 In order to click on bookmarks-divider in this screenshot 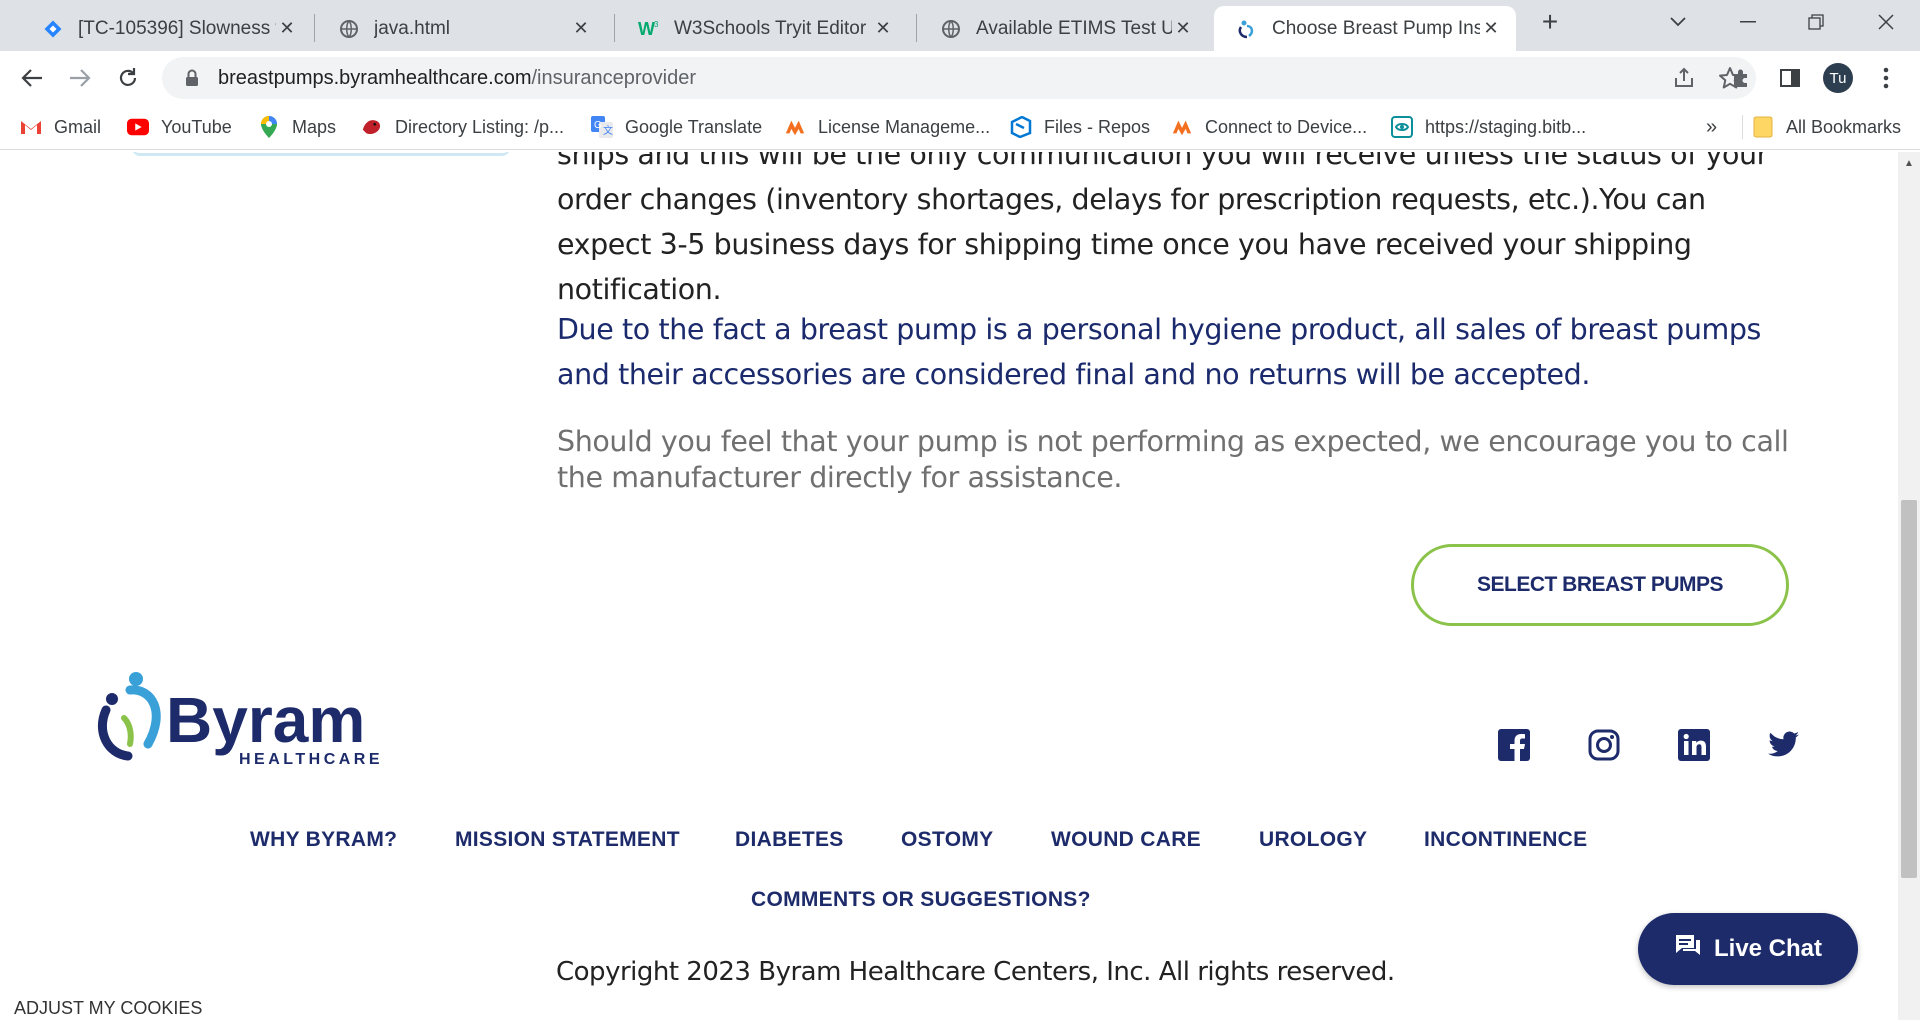, I will do `click(1742, 127)`.